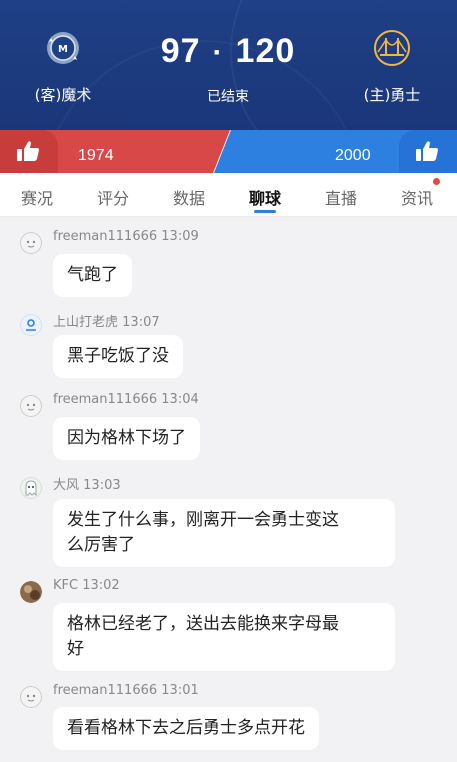  I want to click on message-meta: freeman111666 13:09, so click(126, 236).